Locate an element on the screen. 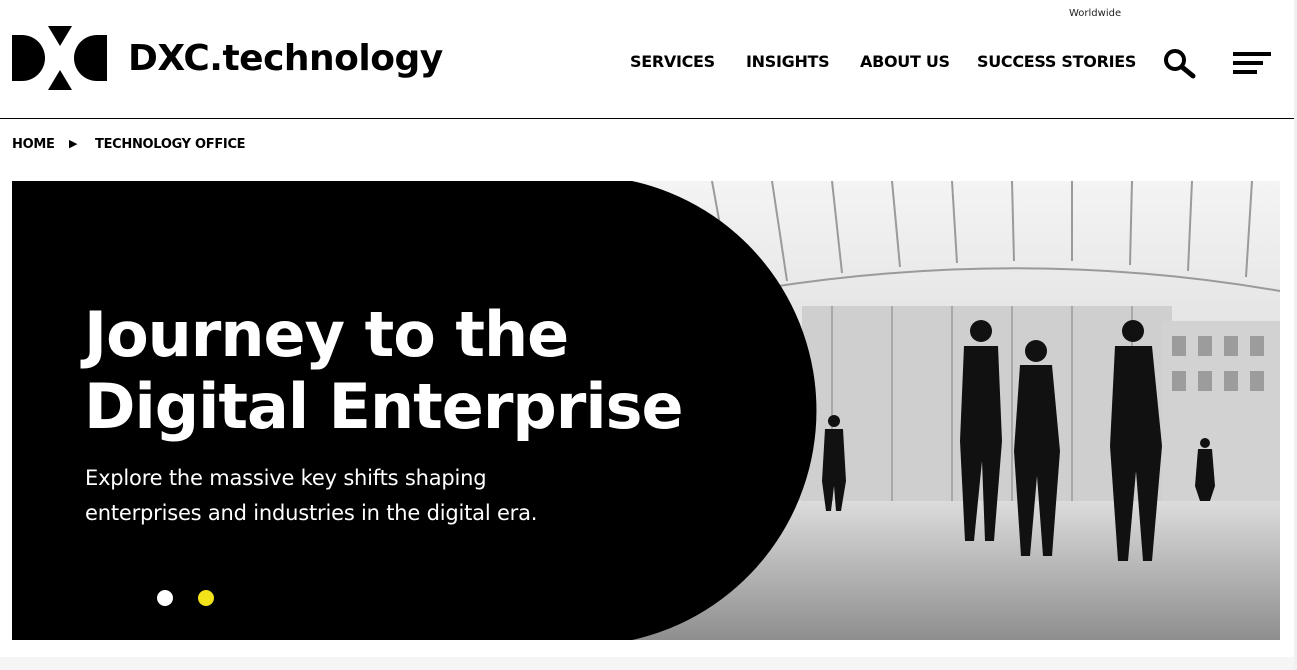 The height and width of the screenshot is (670, 1297). hero-title-line-2: Digital Enterprise is located at coordinates (384, 406).